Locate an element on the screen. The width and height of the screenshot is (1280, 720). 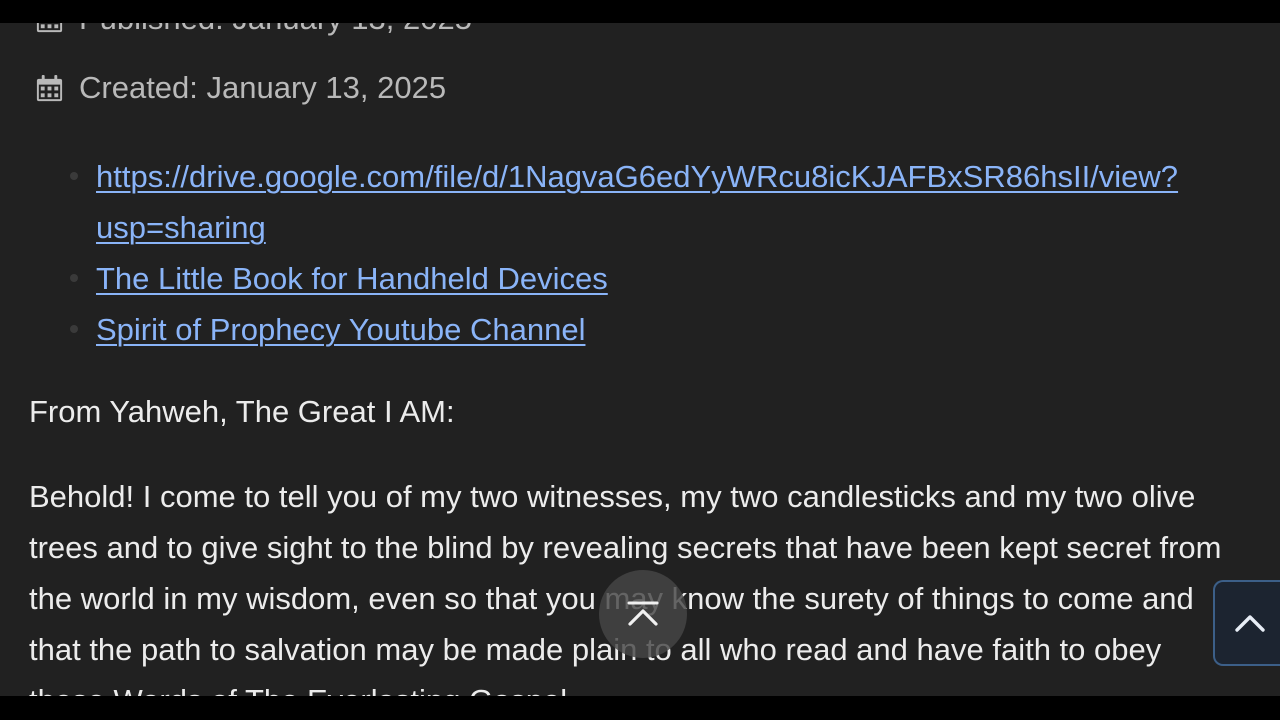
created-label: Created: January 13, 2025 is located at coordinates (263, 87).